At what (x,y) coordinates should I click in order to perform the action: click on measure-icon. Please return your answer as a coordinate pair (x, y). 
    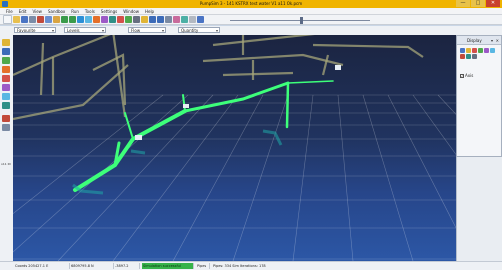
    Looking at the image, I should click on (6, 96).